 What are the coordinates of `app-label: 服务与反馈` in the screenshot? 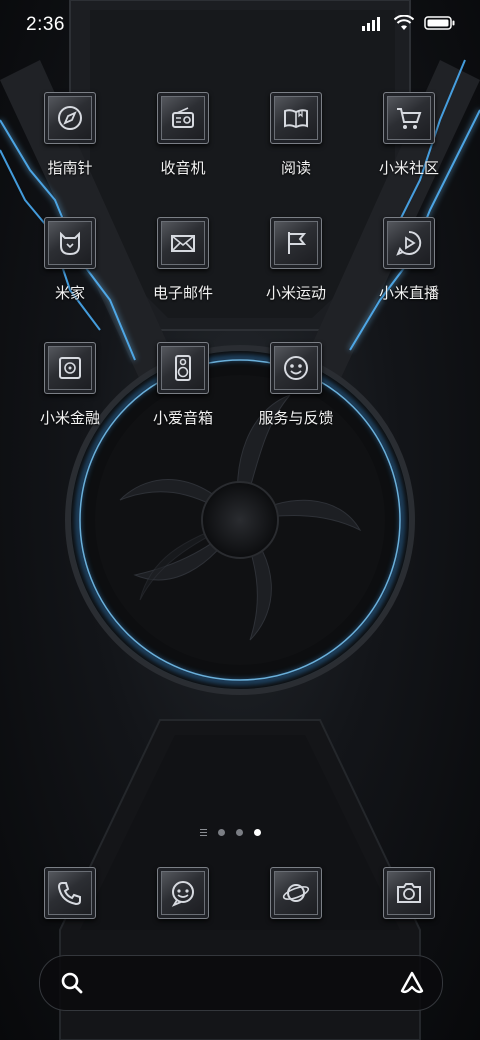 It's located at (296, 418).